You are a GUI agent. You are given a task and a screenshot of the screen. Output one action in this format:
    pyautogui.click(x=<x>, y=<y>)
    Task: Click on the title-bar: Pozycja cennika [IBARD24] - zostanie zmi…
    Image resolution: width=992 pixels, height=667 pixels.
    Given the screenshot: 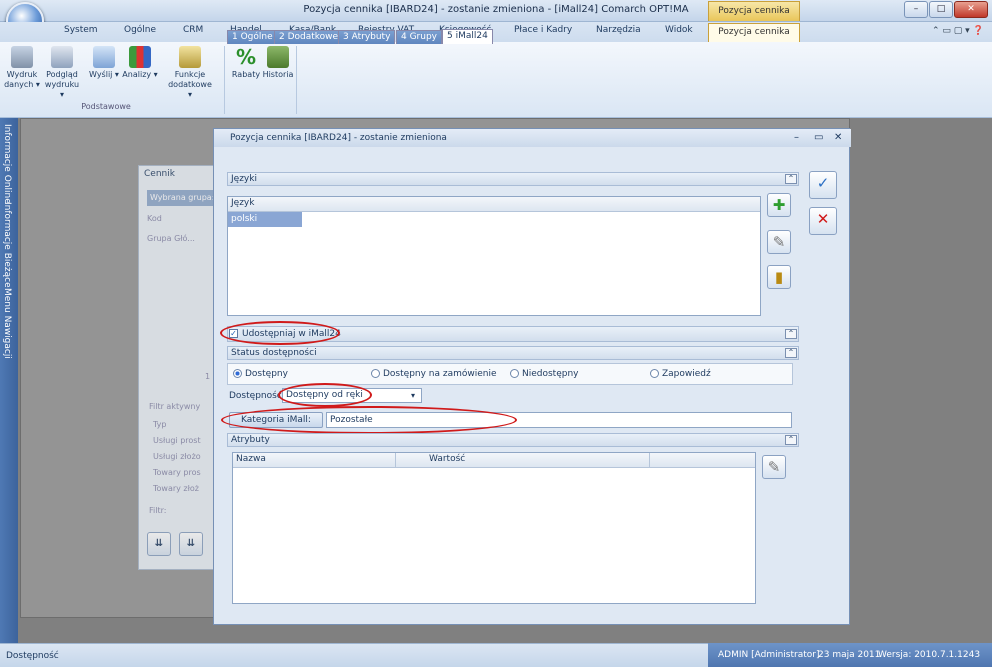 What is the action you would take?
    pyautogui.click(x=496, y=11)
    